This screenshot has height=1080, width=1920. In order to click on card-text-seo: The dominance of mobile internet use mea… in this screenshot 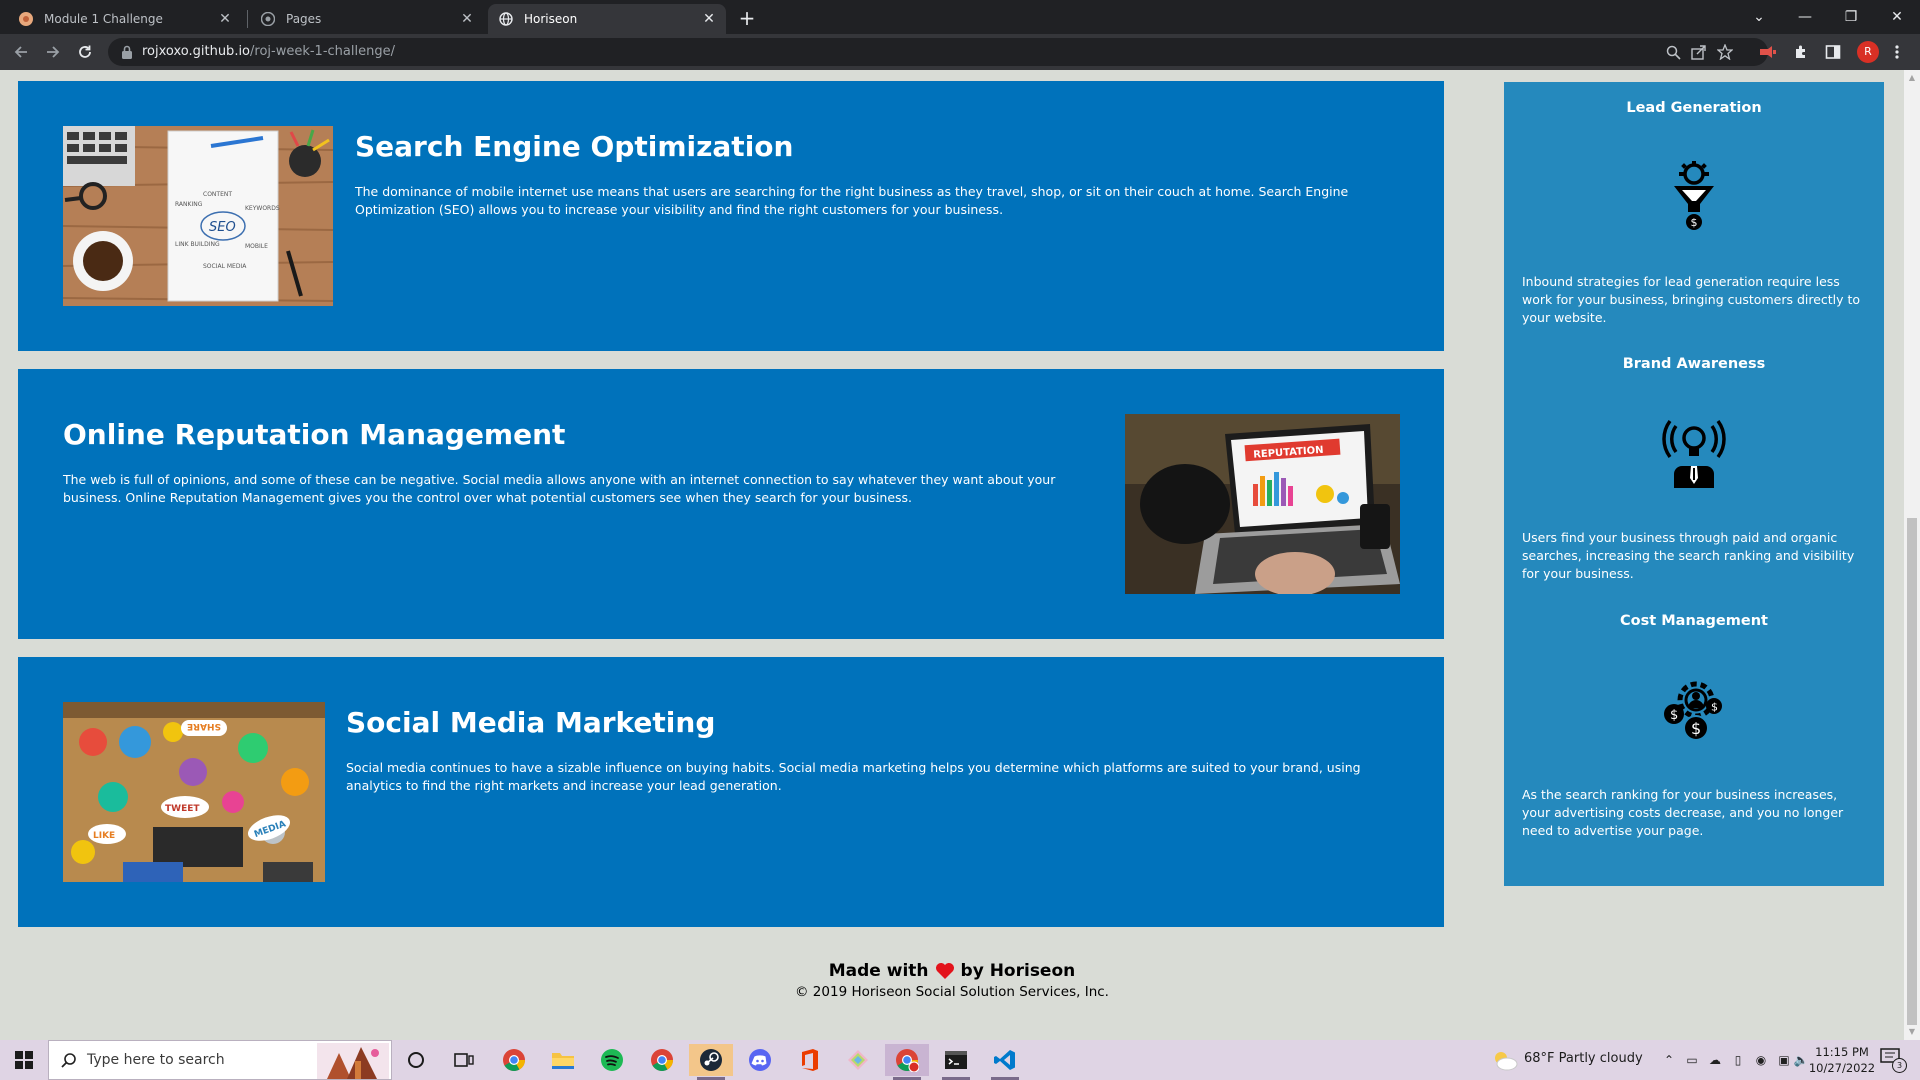, I will do `click(852, 200)`.